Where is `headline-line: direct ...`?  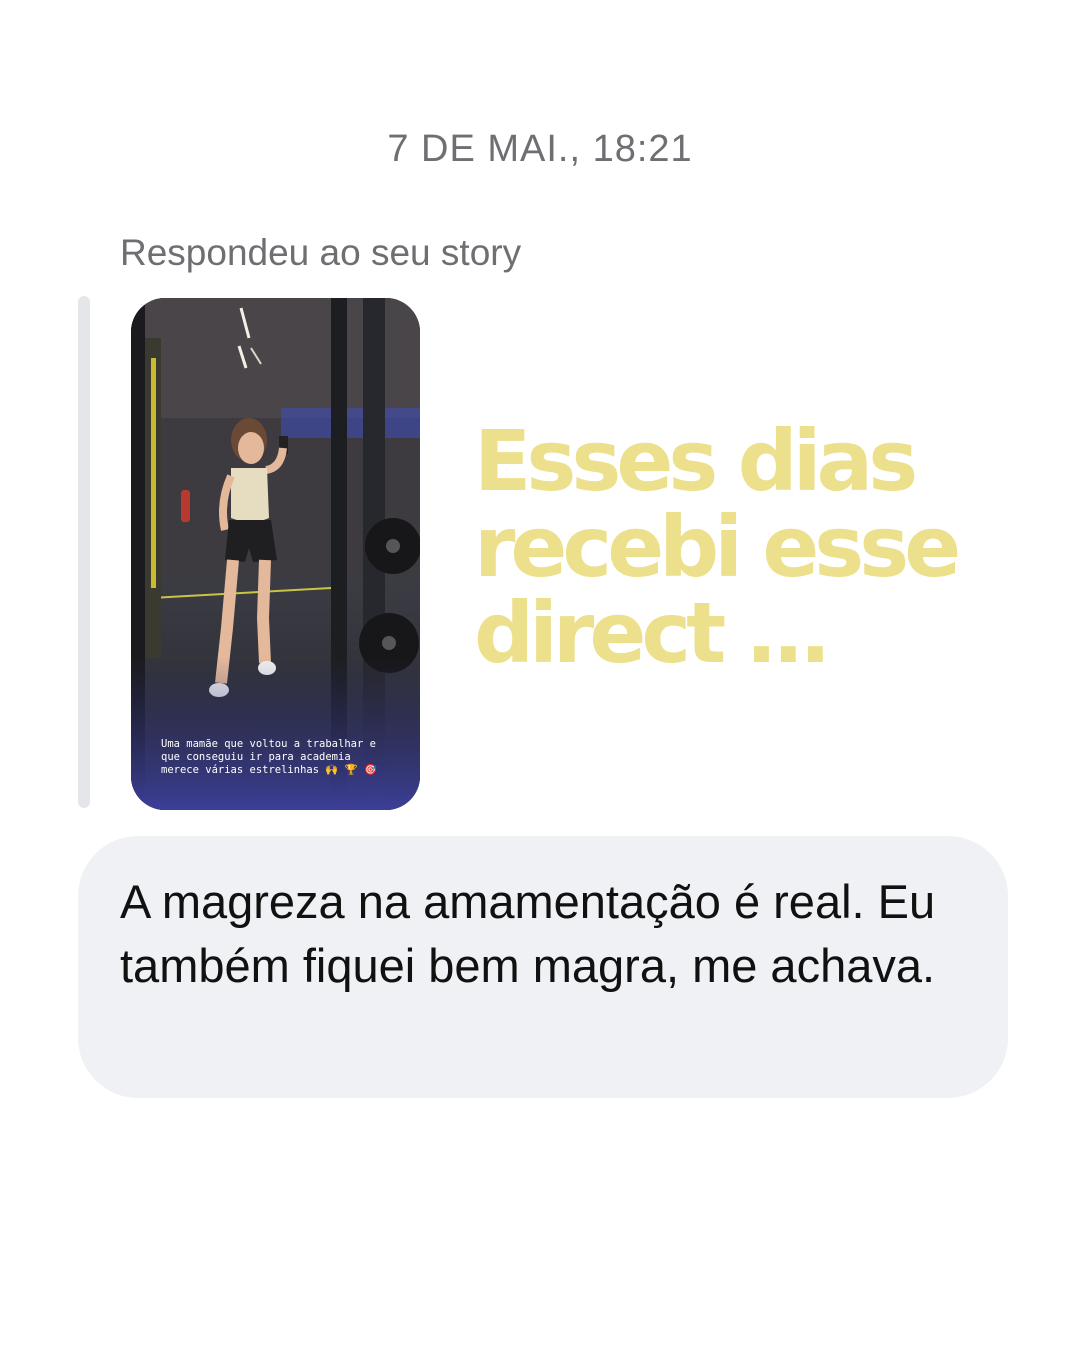
headline-line: direct ... is located at coordinates (652, 633).